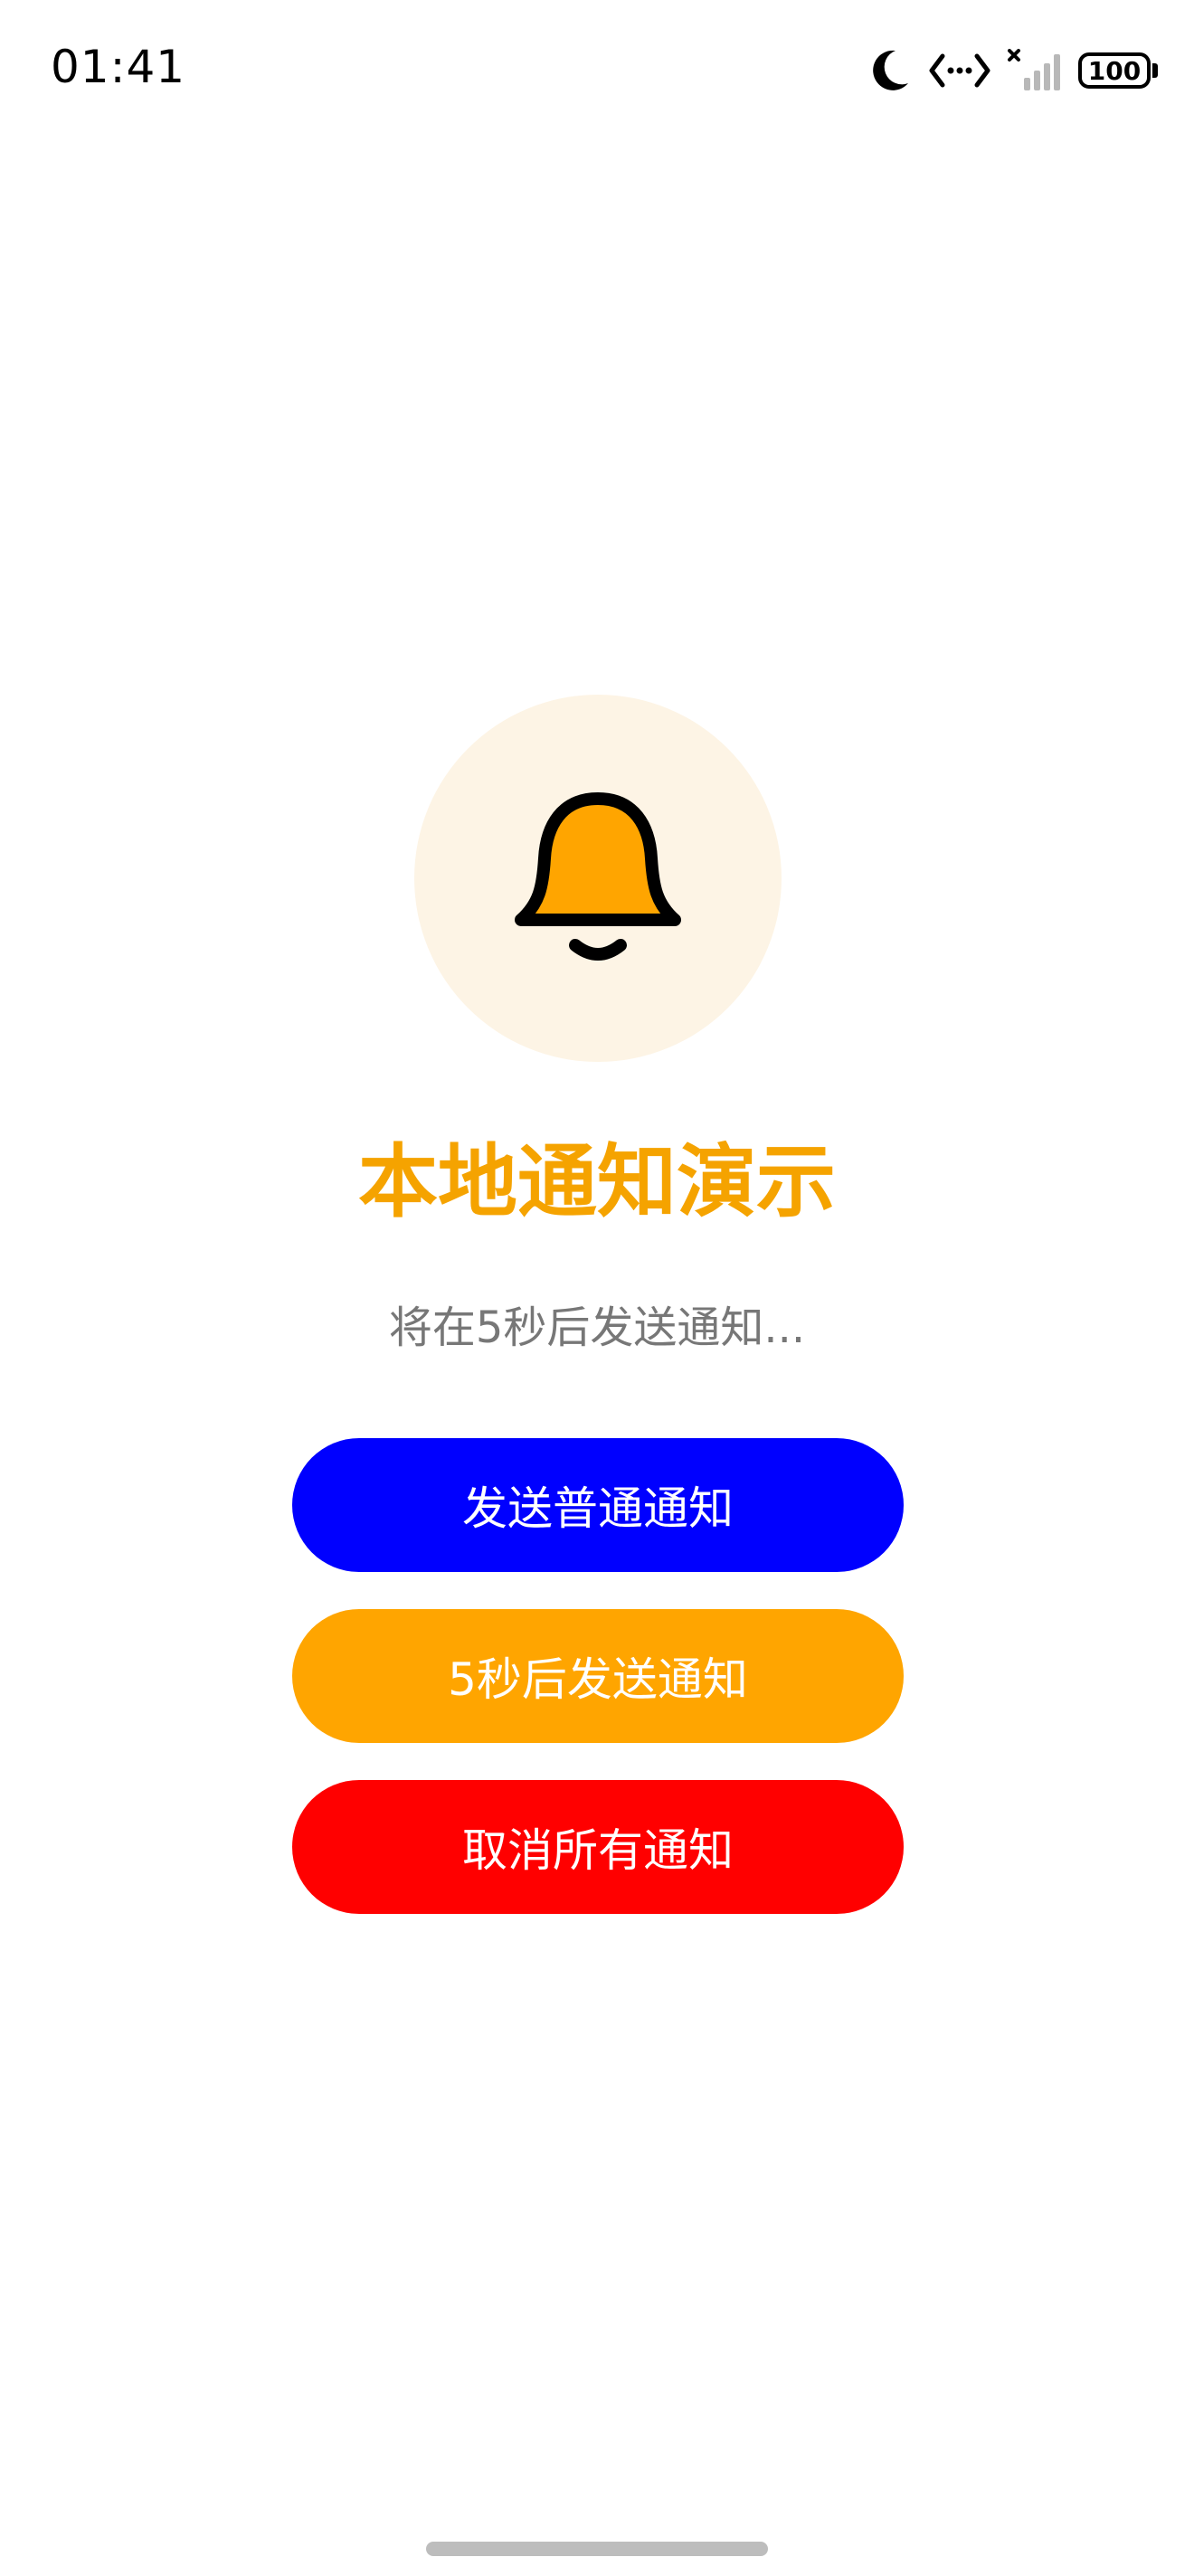 Image resolution: width=1194 pixels, height=2576 pixels. What do you see at coordinates (597, 2549) in the screenshot?
I see `home-indicator` at bounding box center [597, 2549].